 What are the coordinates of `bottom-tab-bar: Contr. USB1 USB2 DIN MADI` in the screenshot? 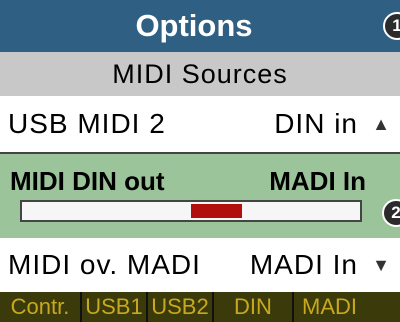 It's located at (200, 307).